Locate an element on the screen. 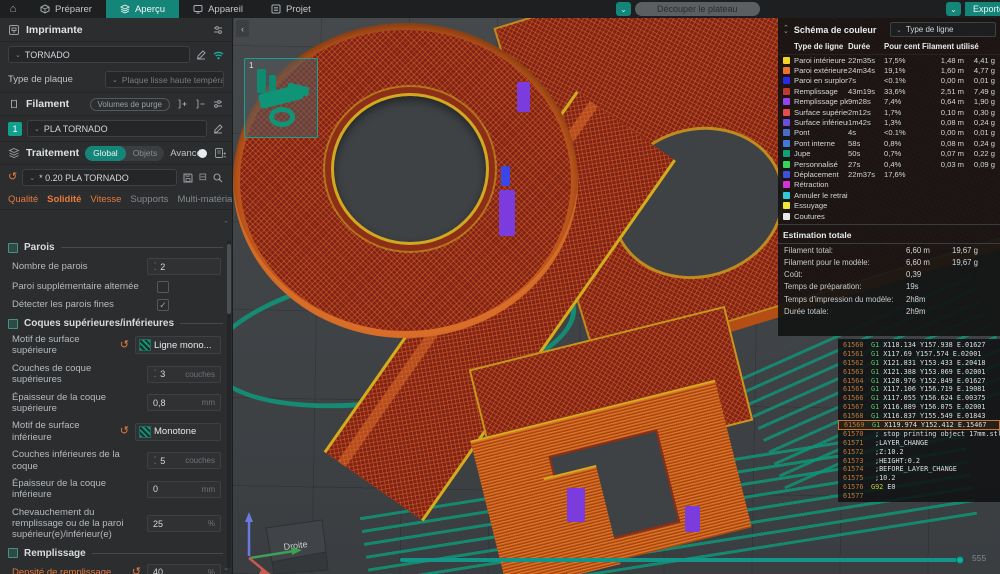 The width and height of the screenshot is (1000, 574). move-slider-track is located at coordinates (682, 560).